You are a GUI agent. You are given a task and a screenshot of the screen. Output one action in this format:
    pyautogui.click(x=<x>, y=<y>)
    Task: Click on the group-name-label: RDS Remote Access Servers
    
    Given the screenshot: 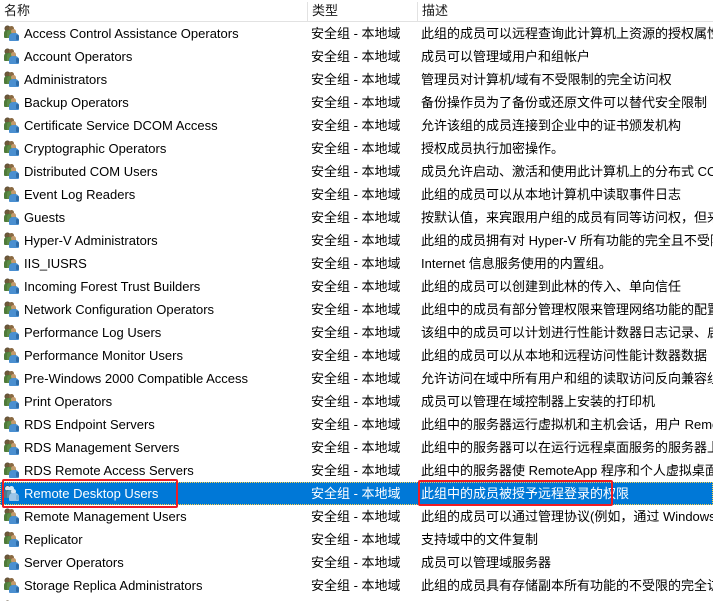 What is the action you would take?
    pyautogui.click(x=109, y=470)
    